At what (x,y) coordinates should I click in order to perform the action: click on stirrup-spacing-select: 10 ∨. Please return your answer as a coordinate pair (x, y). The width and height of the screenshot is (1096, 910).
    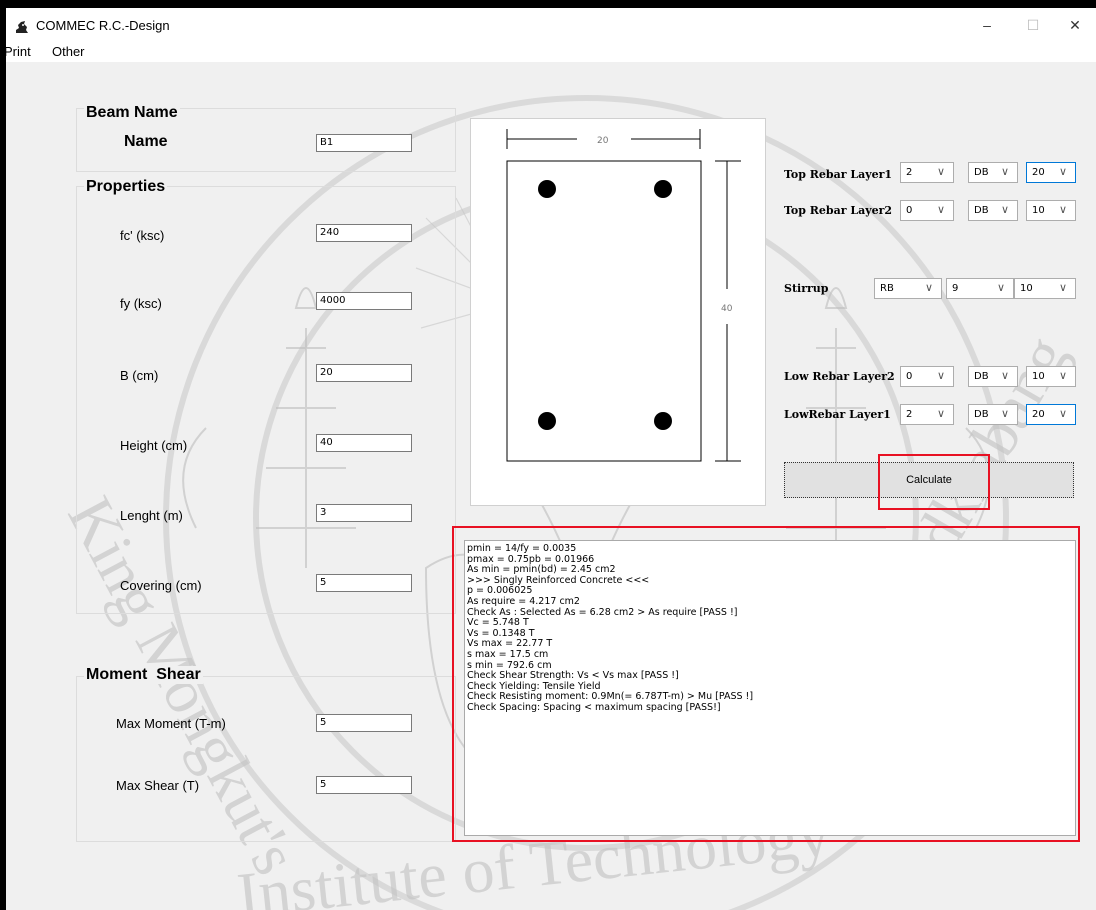
    Looking at the image, I should click on (1045, 288).